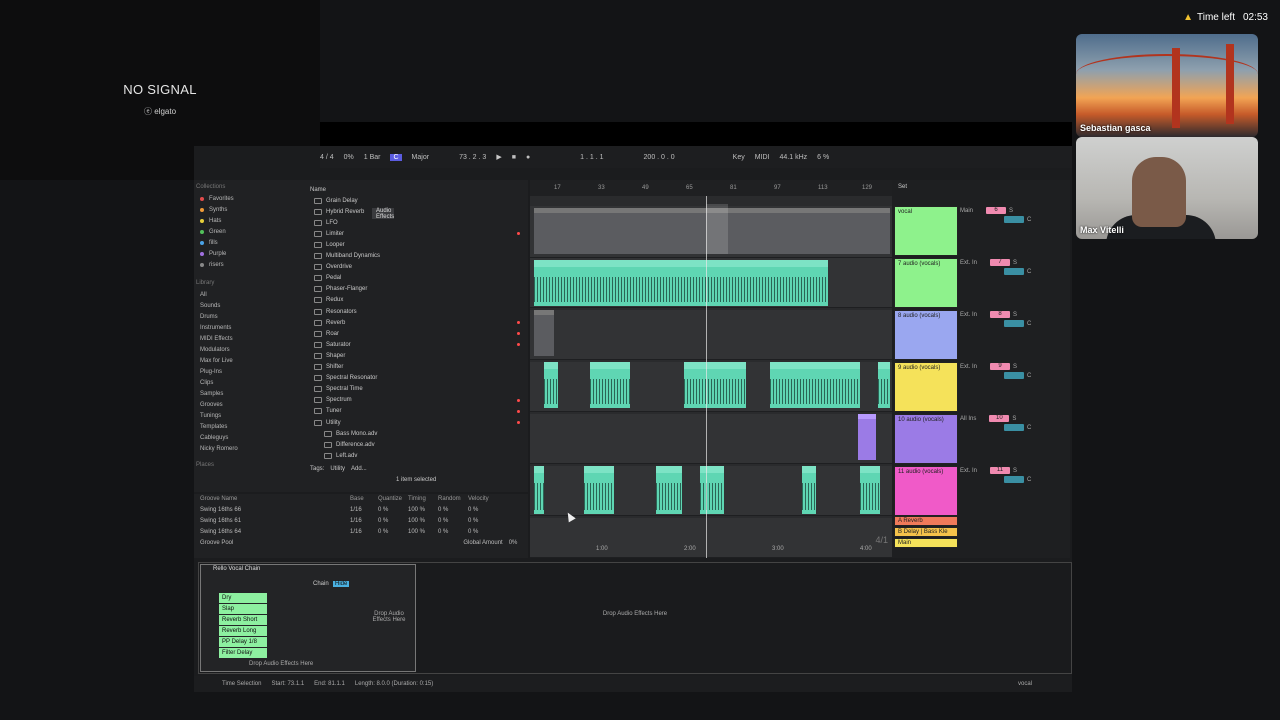 This screenshot has height=720, width=1280. I want to click on sidebar-item-library: Modulators, so click(250, 349).